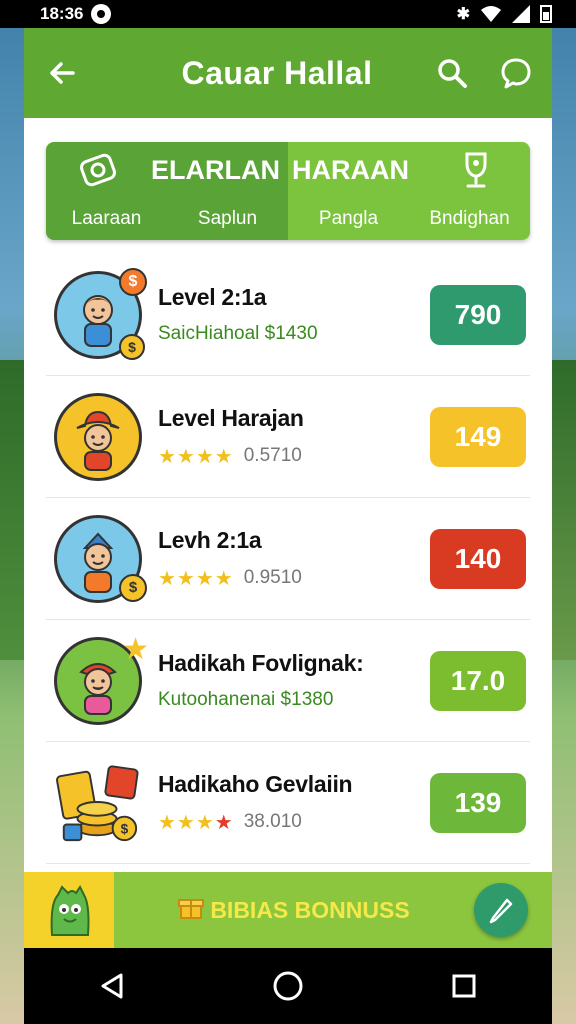 The image size is (576, 1024). Describe the element at coordinates (98, 170) in the screenshot. I see `gift-ticket-icon` at that location.